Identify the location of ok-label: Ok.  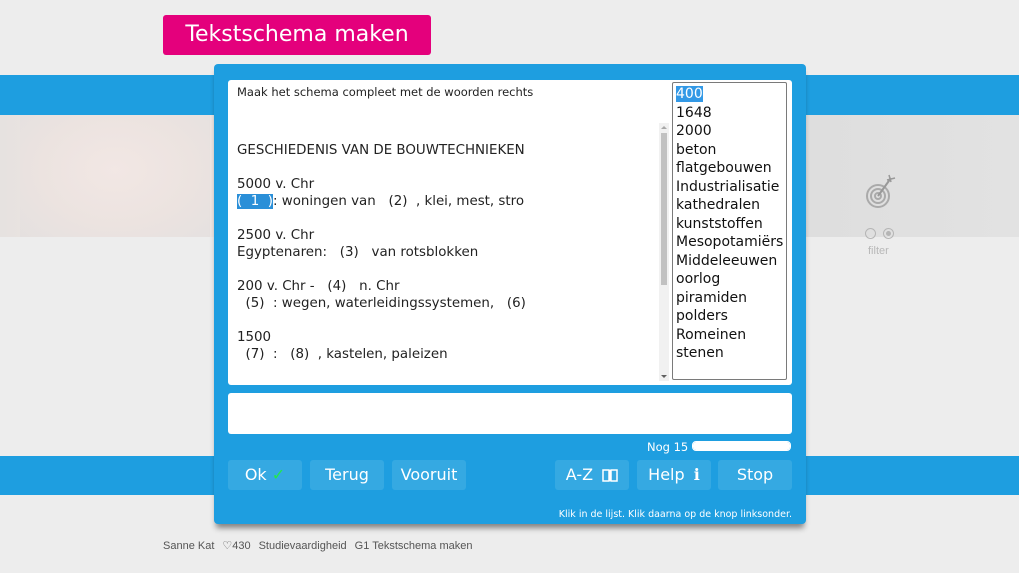
(255, 474).